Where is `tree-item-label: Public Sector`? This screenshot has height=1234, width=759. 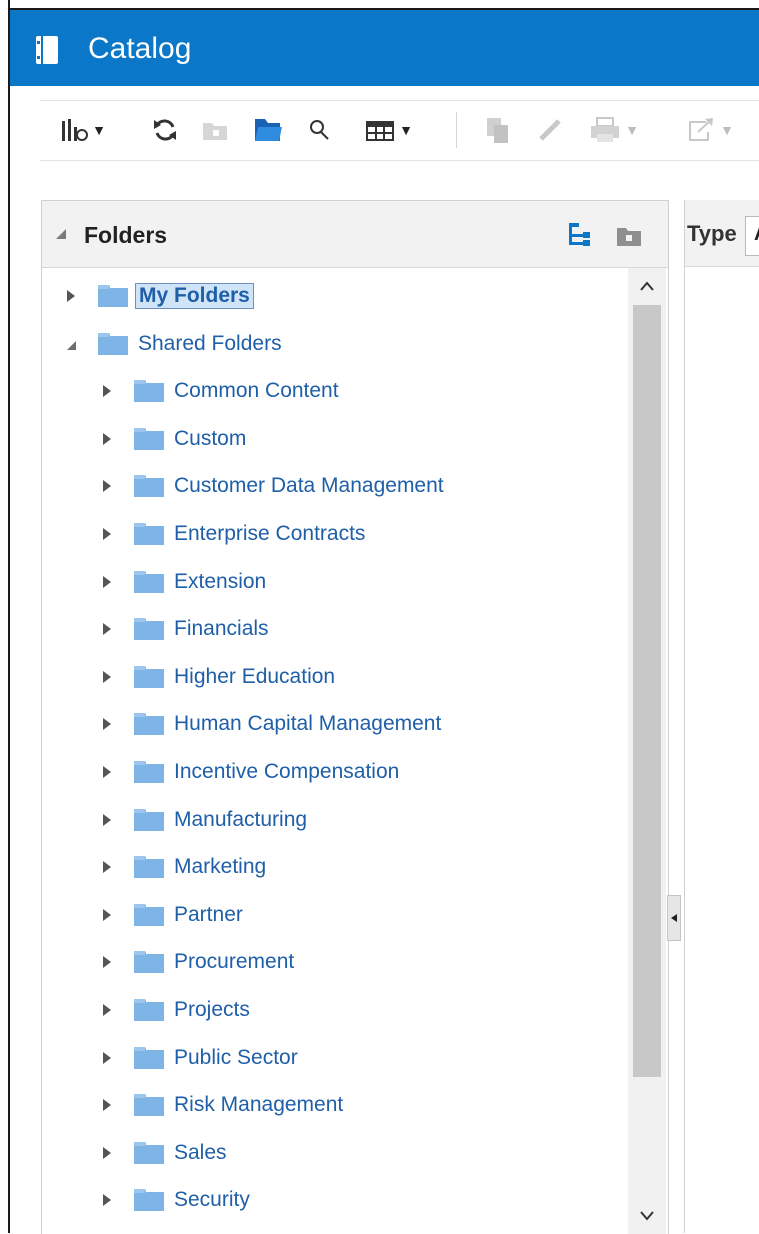 tree-item-label: Public Sector is located at coordinates (236, 1057).